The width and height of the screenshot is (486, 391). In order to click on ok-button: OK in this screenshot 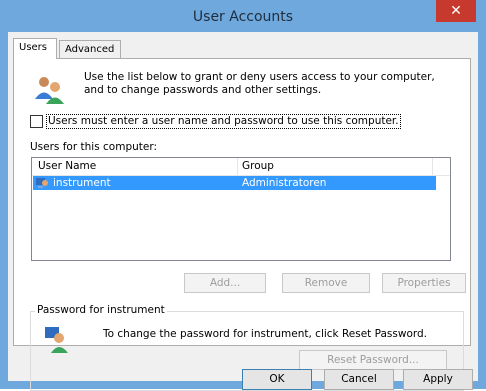, I will do `click(277, 379)`.